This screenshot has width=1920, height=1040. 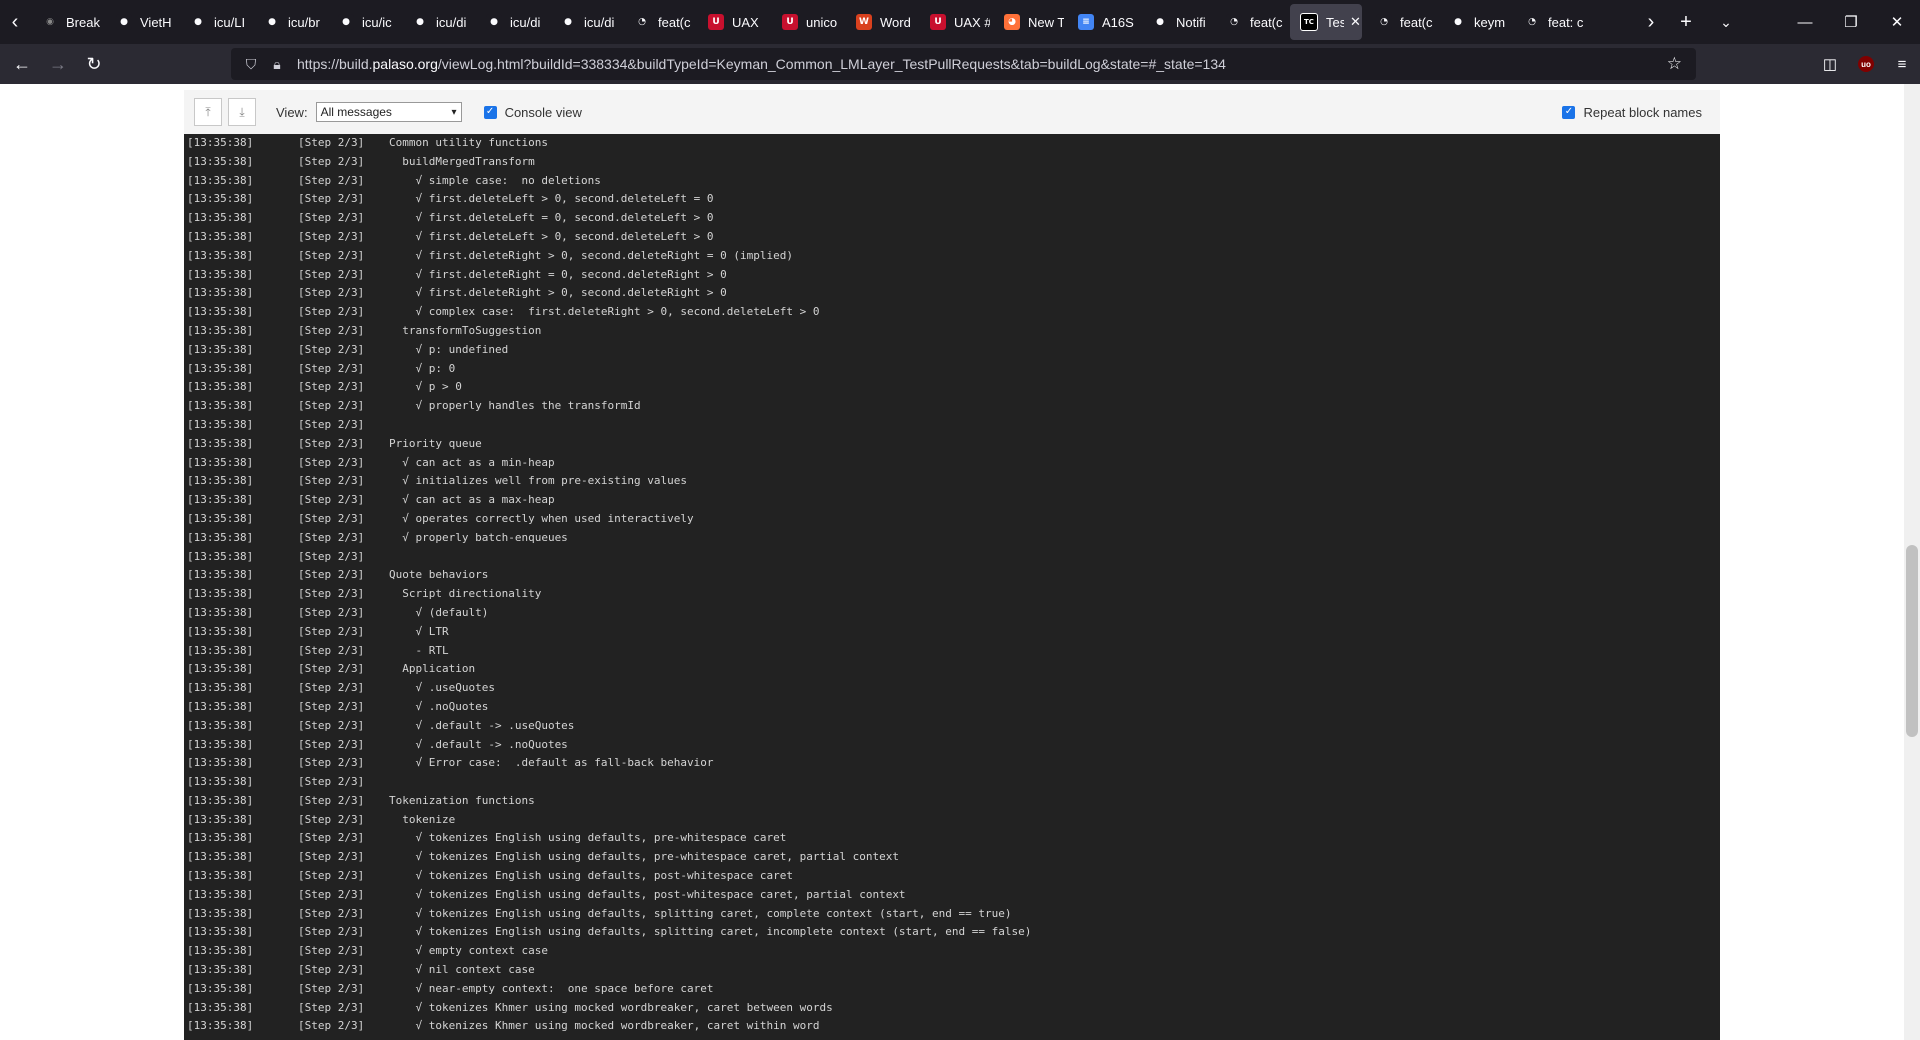 I want to click on browser-tab-label: VietH, so click(x=156, y=22).